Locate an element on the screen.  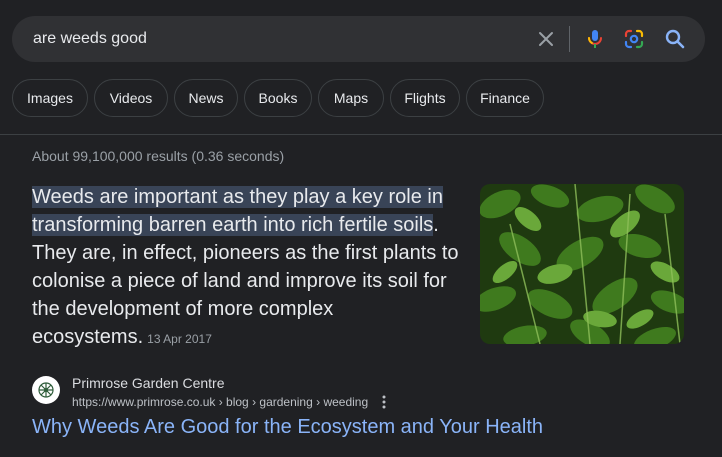
chip-books: Books is located at coordinates (278, 98).